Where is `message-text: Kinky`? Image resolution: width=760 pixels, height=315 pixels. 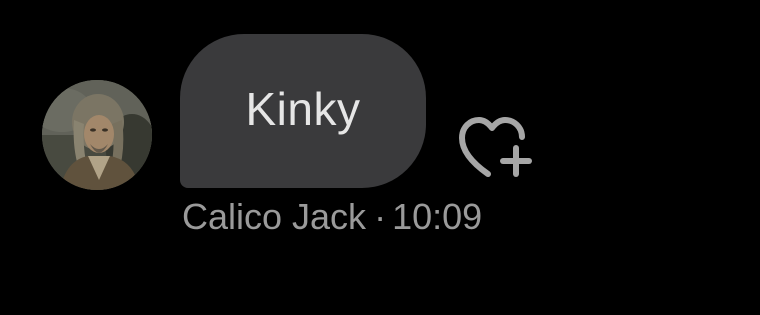
message-text: Kinky is located at coordinates (303, 109).